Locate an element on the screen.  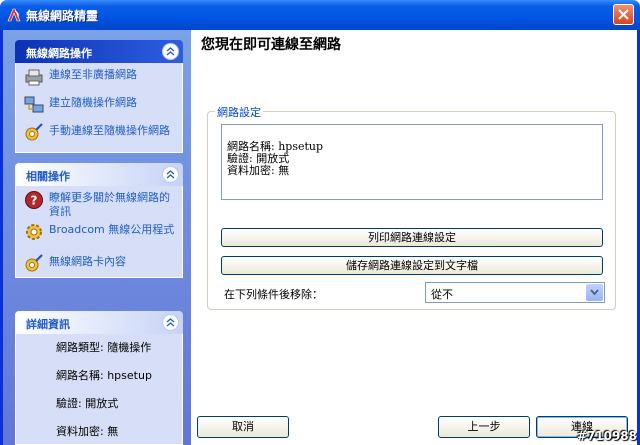
detail-network-type: 網路類型: 隨機操作 is located at coordinates (104, 347).